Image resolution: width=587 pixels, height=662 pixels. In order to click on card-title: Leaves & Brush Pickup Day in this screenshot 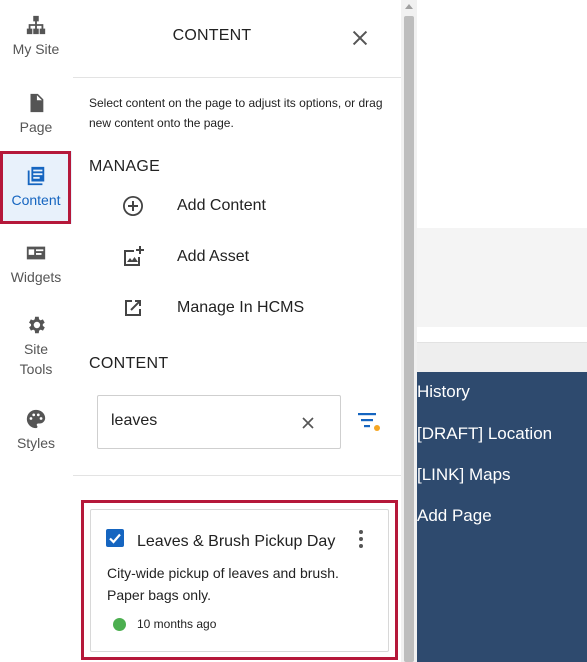, I will do `click(236, 541)`.